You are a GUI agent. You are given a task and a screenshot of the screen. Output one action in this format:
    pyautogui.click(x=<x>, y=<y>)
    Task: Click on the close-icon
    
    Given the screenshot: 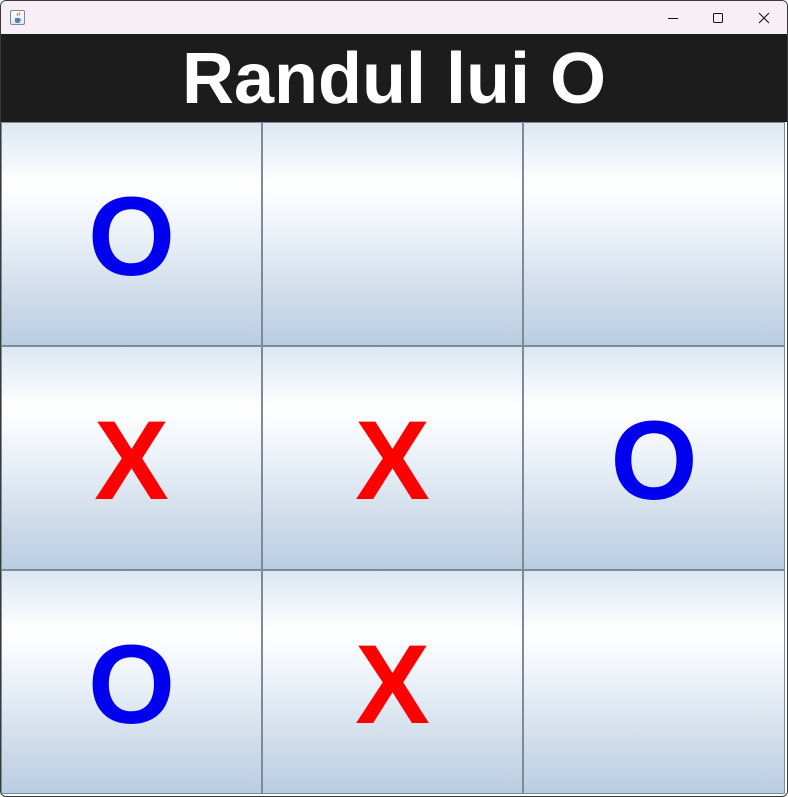 What is the action you would take?
    pyautogui.click(x=764, y=17)
    